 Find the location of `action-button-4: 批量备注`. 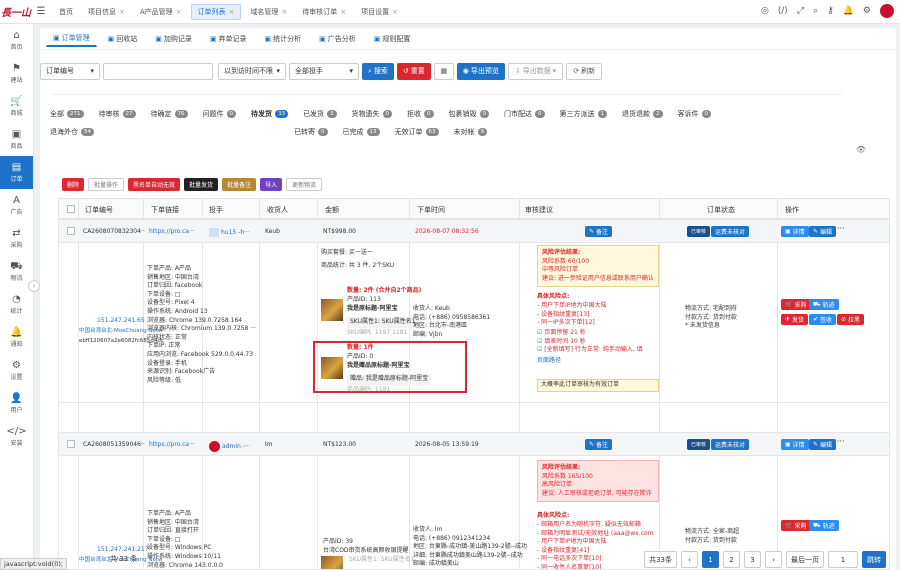

action-button-4: 批量备注 is located at coordinates (239, 184).